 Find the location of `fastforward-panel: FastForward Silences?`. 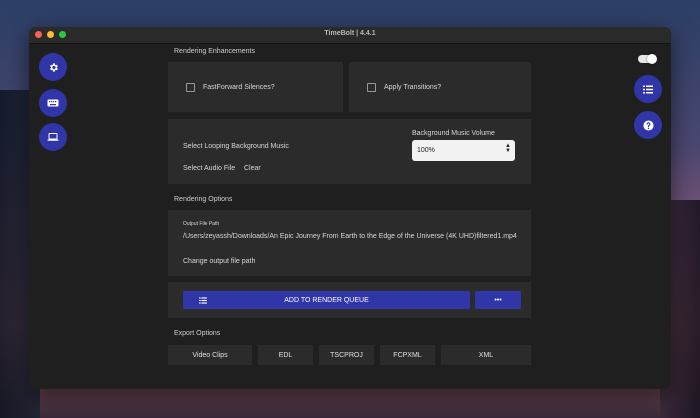

fastforward-panel: FastForward Silences? is located at coordinates (255, 87).